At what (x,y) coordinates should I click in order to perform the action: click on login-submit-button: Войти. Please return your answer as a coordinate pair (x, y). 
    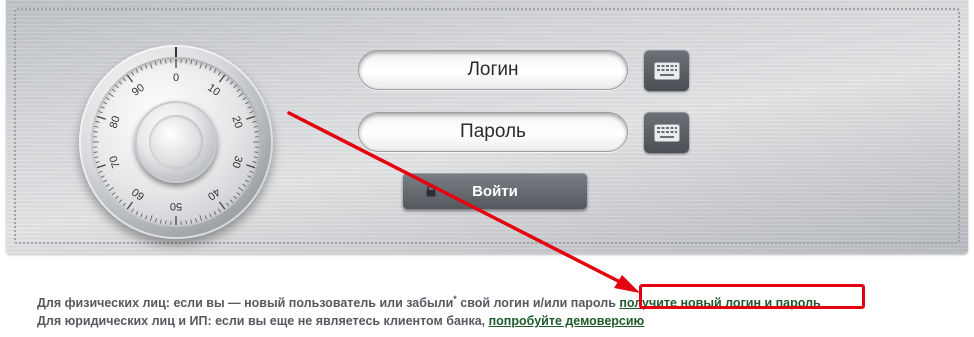
    Looking at the image, I should click on (495, 191).